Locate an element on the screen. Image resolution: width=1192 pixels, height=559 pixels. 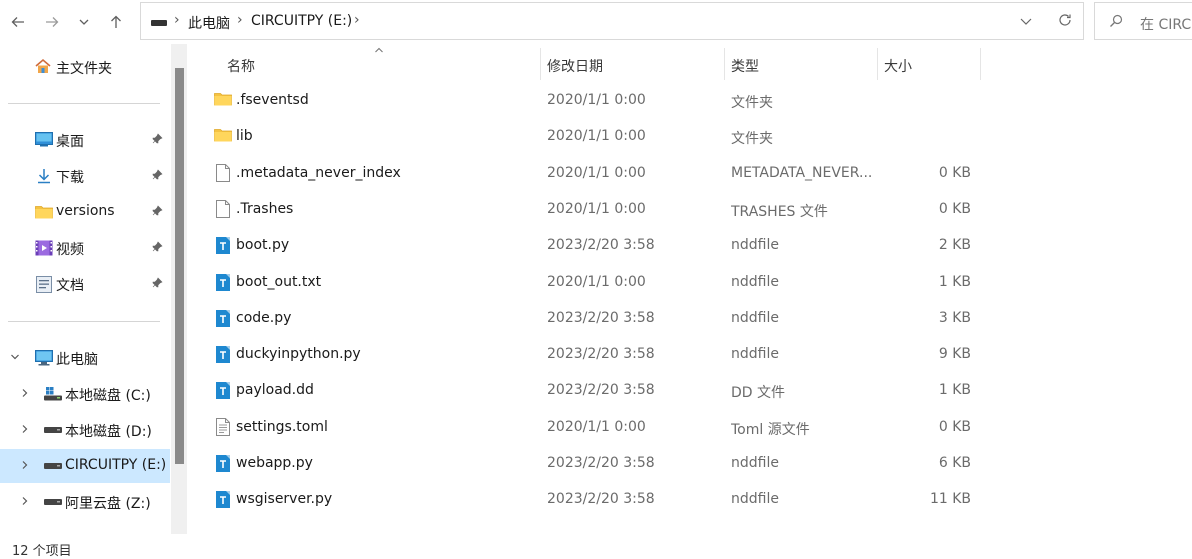
back-button is located at coordinates (18, 22).